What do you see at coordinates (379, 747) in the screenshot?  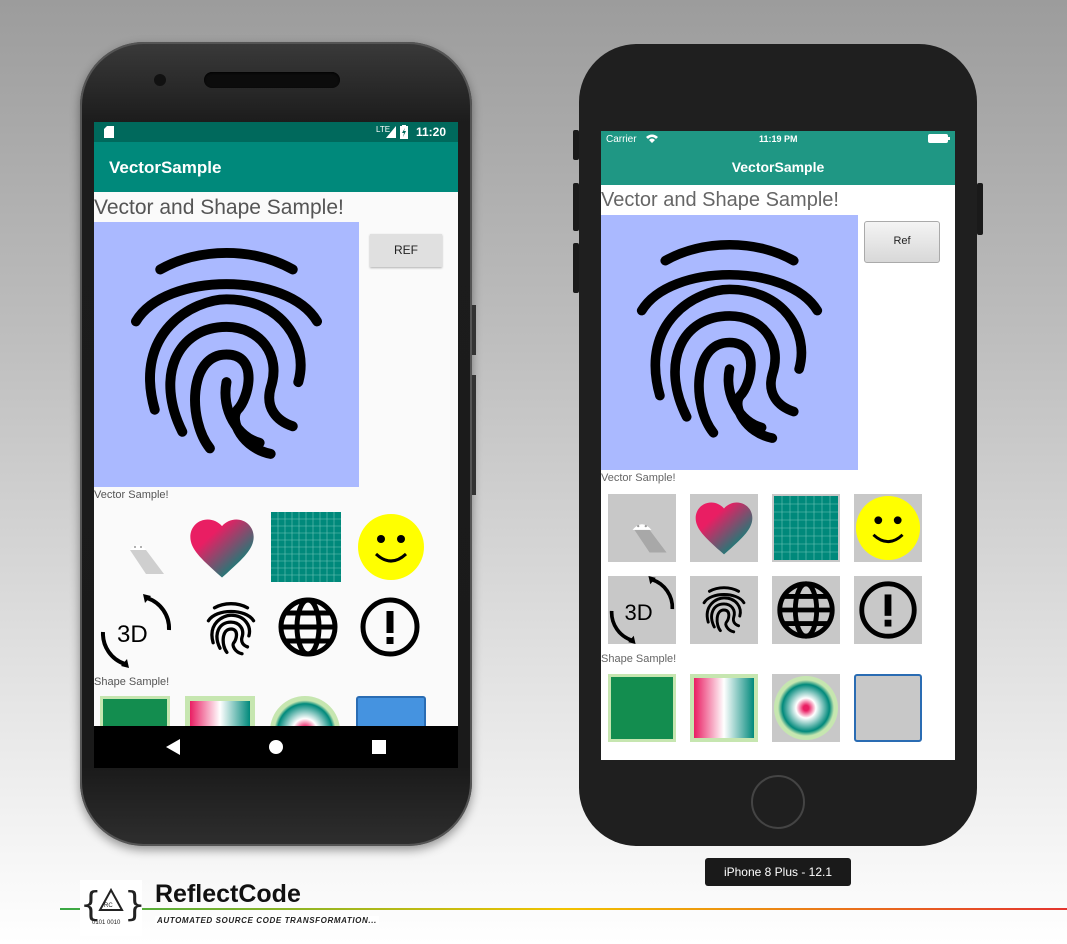 I see `recents-icon` at bounding box center [379, 747].